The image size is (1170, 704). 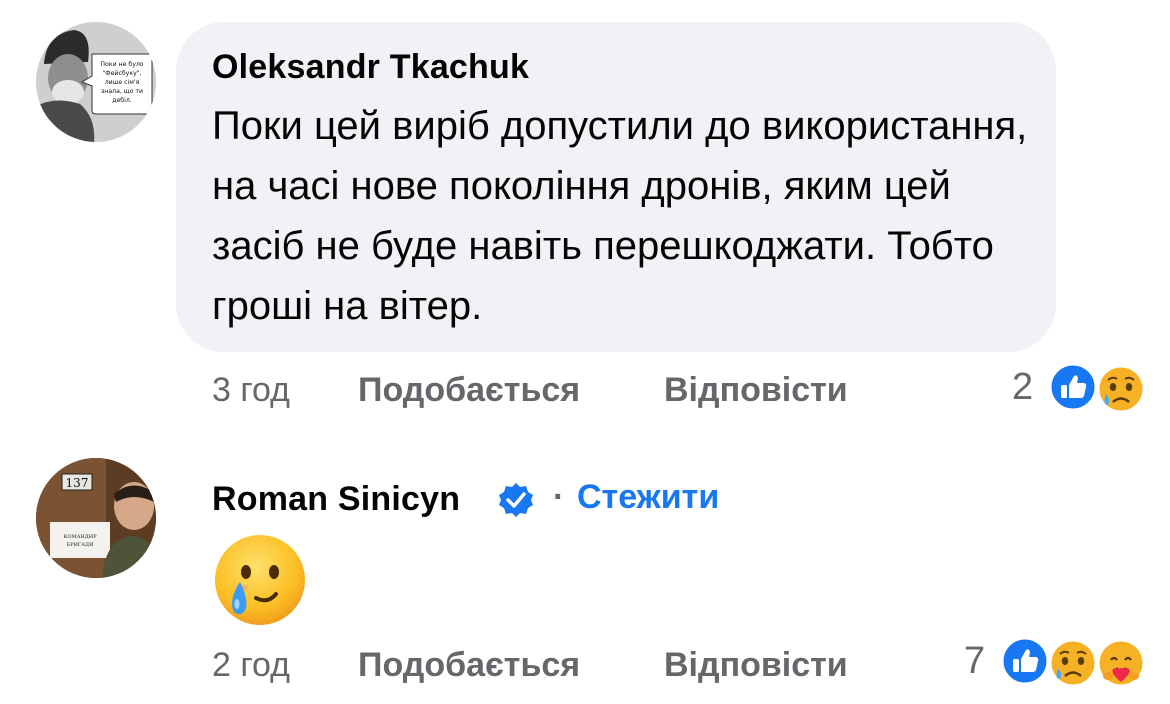 I want to click on avatar-caption-line-2: "Фейсбуку",, so click(x=121, y=73).